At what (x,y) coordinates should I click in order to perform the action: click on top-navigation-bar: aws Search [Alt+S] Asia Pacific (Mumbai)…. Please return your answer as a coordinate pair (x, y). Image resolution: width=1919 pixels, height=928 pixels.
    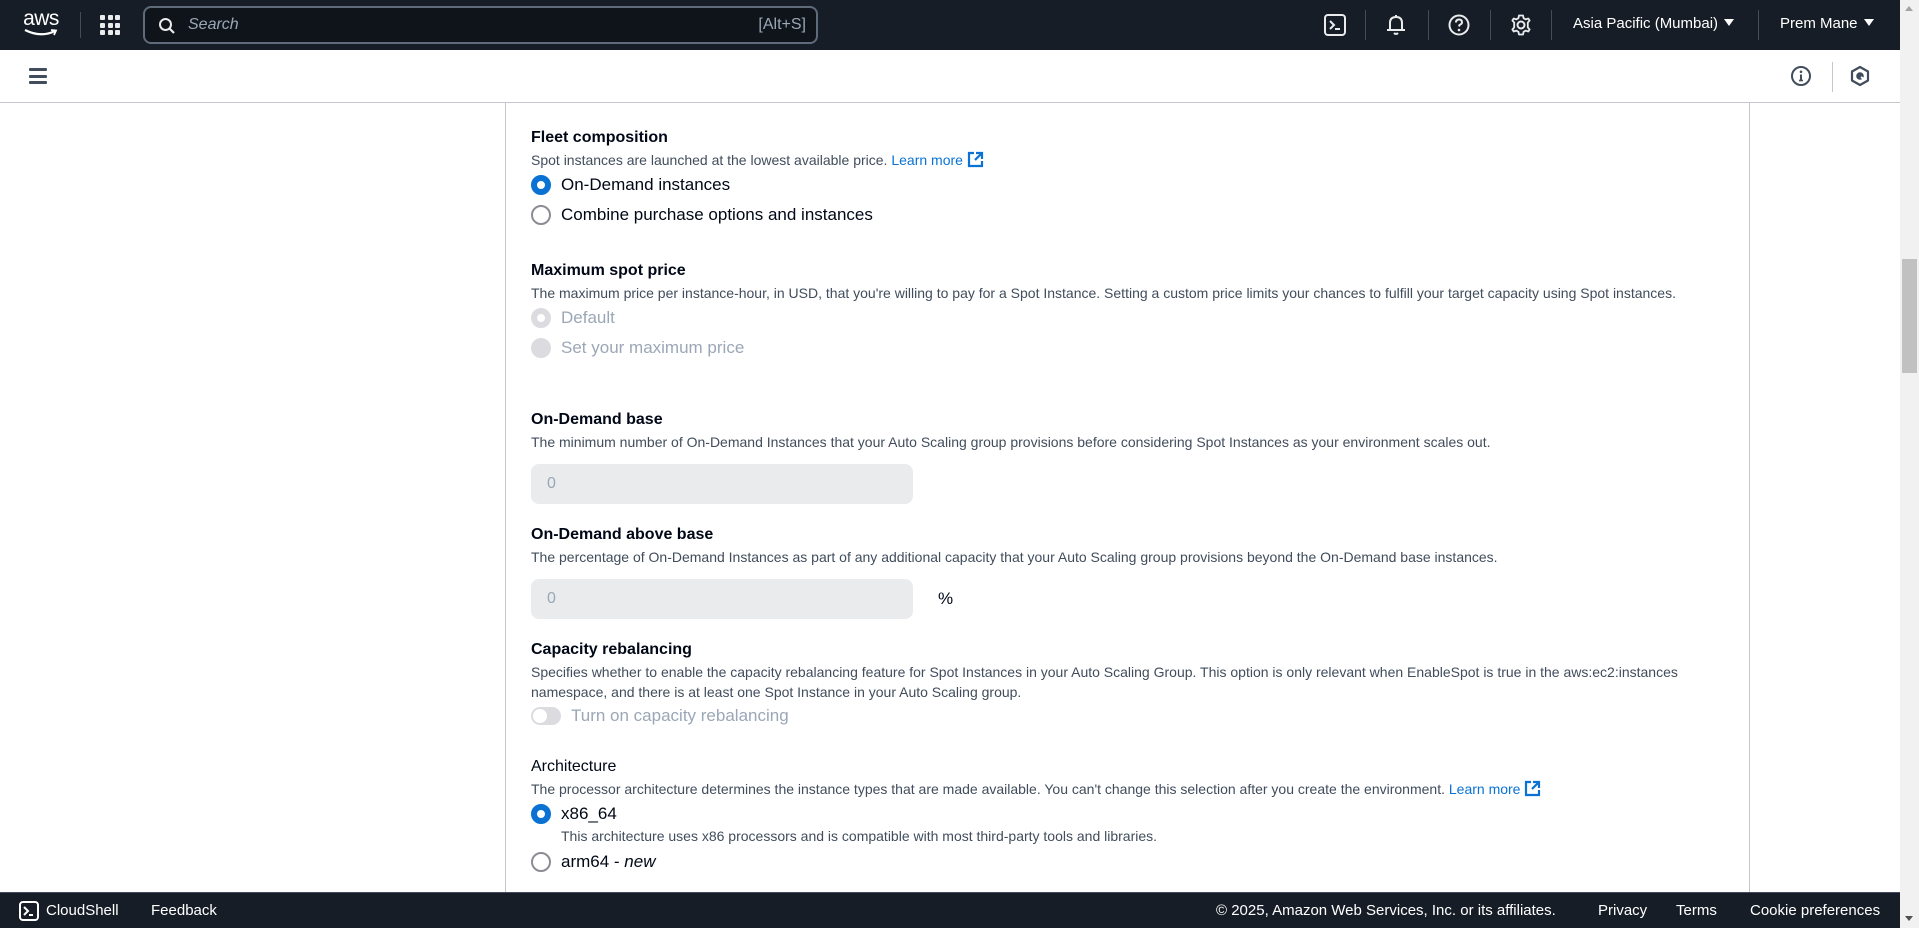
    Looking at the image, I should click on (950, 25).